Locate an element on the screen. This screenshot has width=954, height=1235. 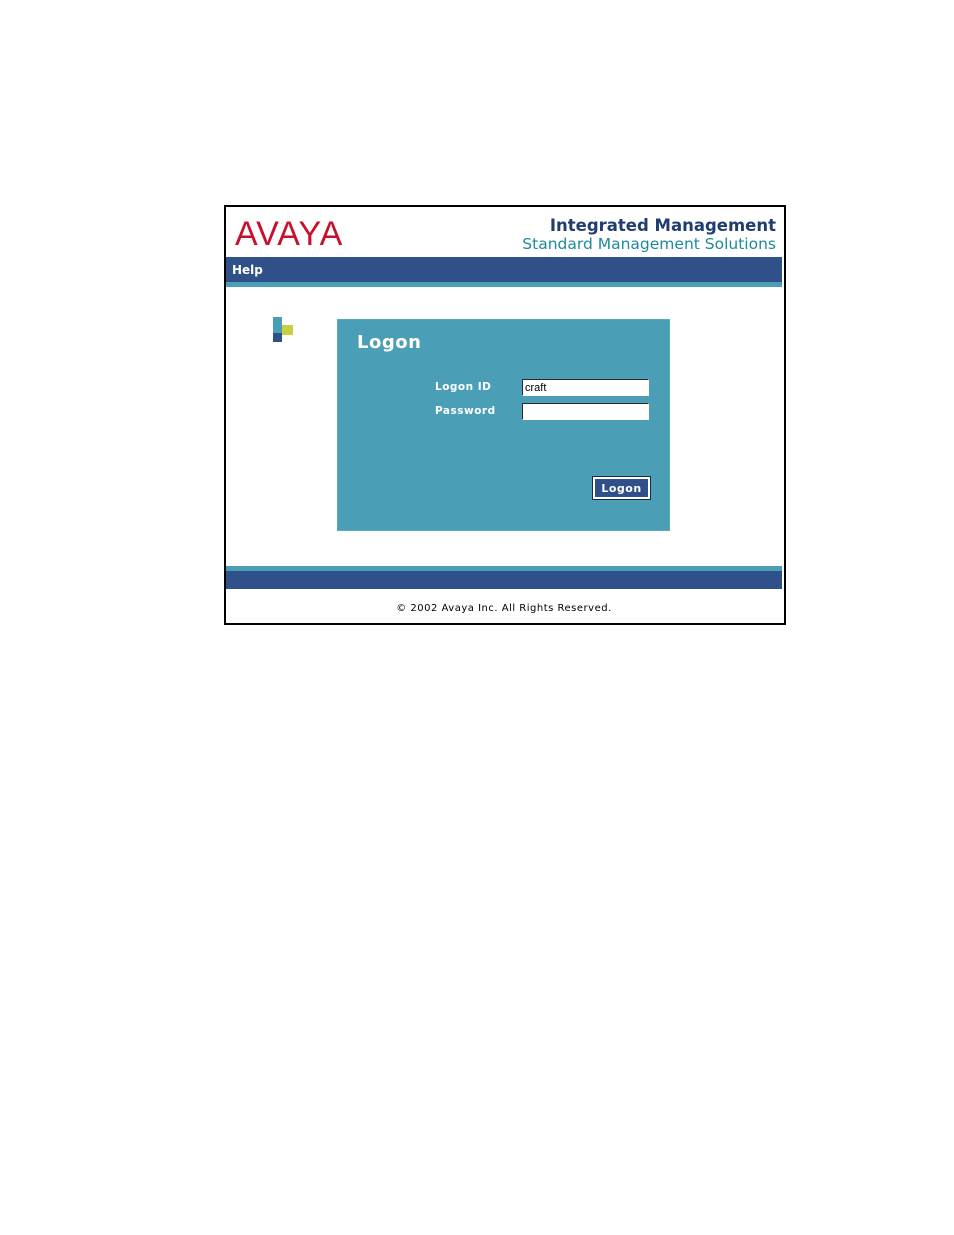
product-title: Integrated Management is located at coordinates (662, 225).